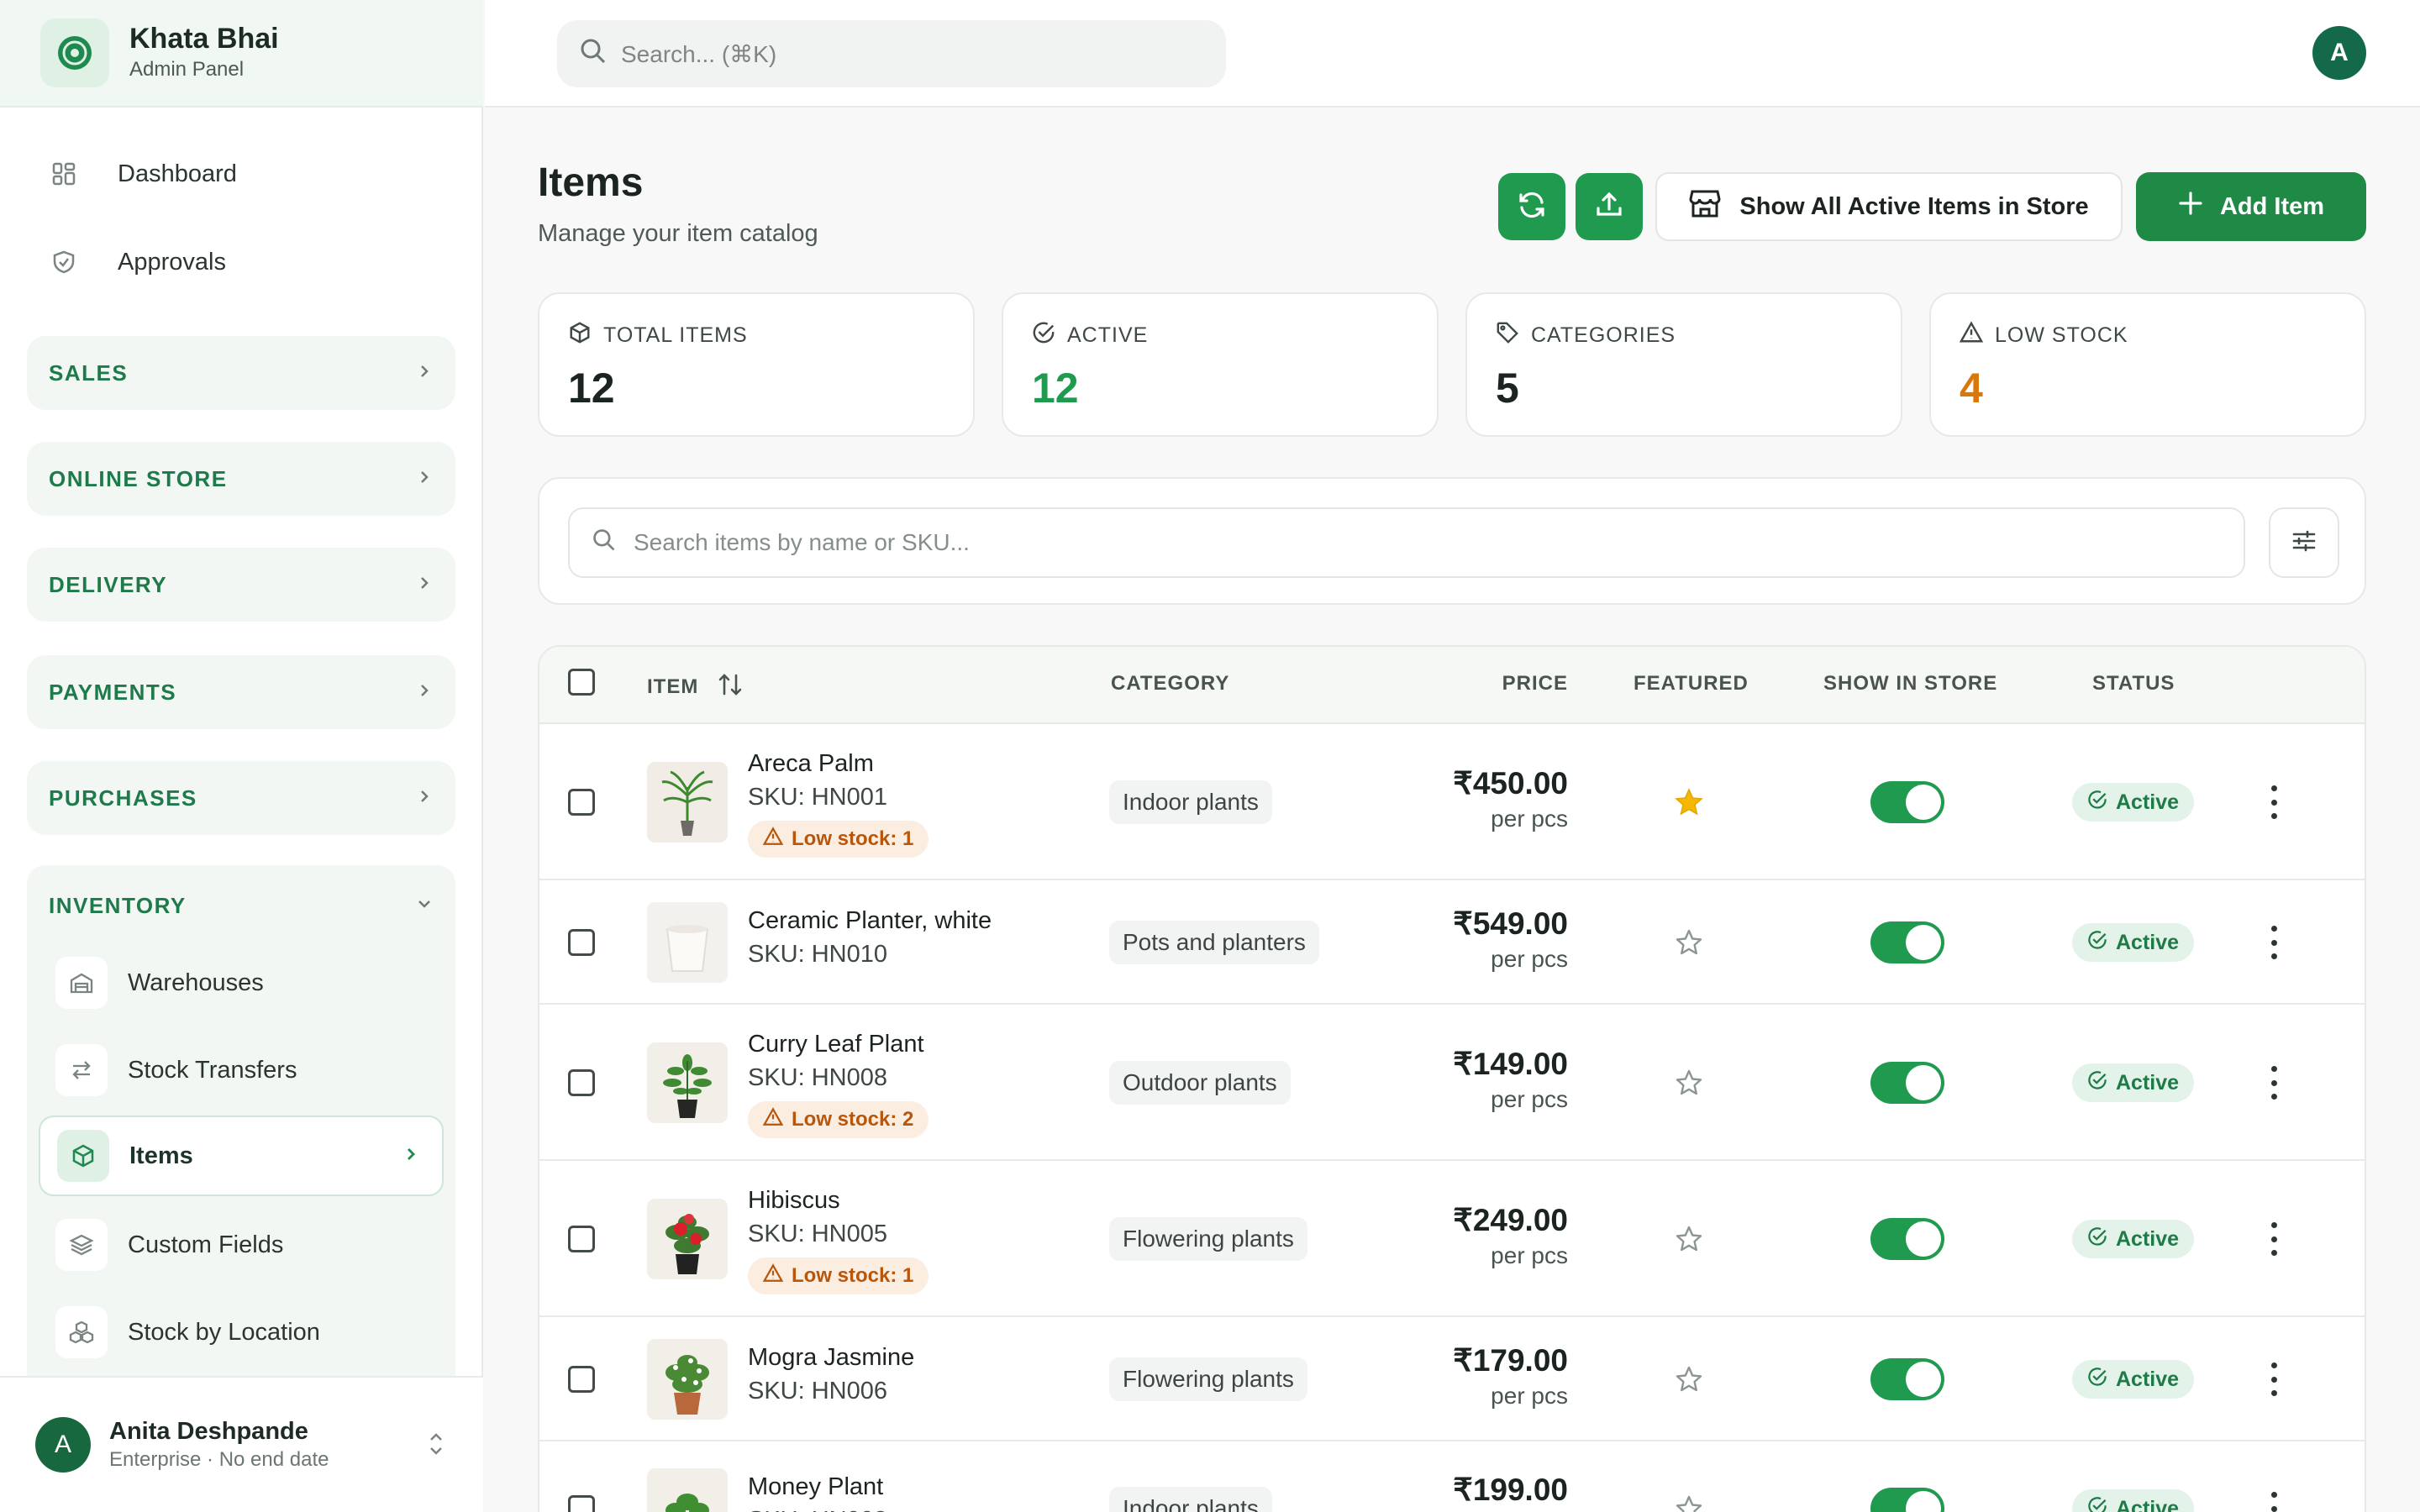 The image size is (2420, 1512). Describe the element at coordinates (241, 479) in the screenshot. I see `nav-group-online-store: ONLINE STORE` at that location.